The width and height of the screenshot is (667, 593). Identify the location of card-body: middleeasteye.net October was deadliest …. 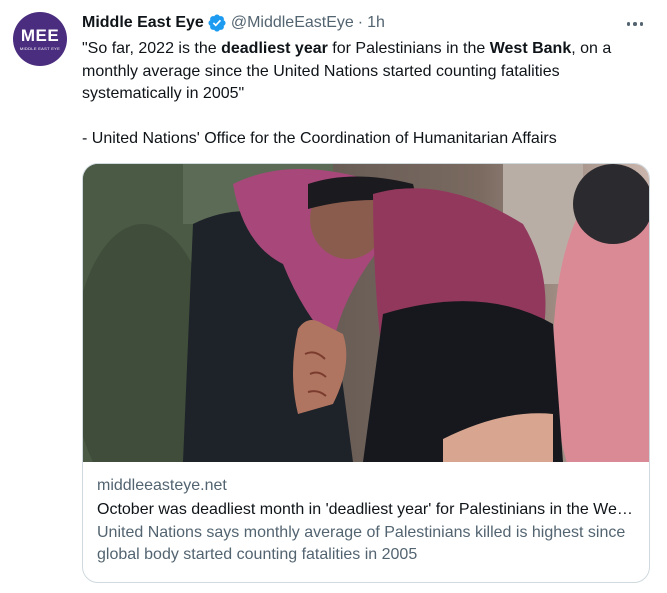
(367, 520).